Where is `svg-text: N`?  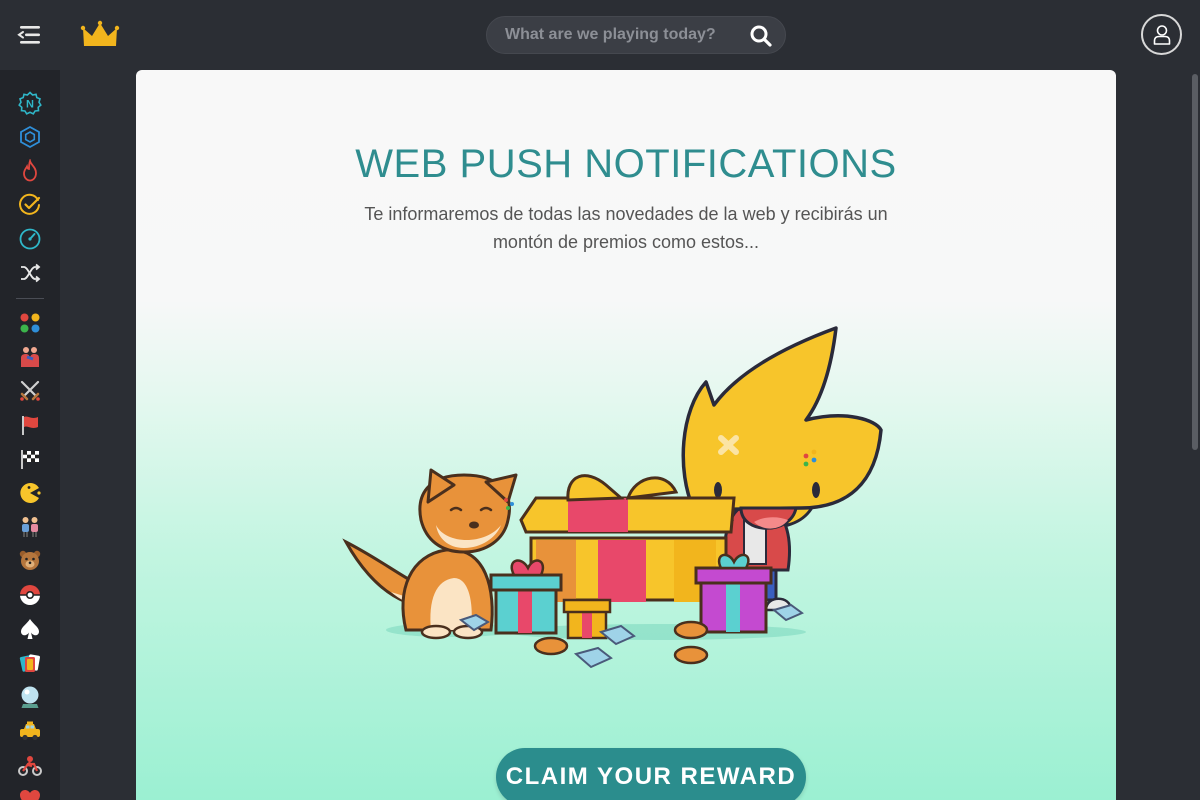 svg-text: N is located at coordinates (30, 105).